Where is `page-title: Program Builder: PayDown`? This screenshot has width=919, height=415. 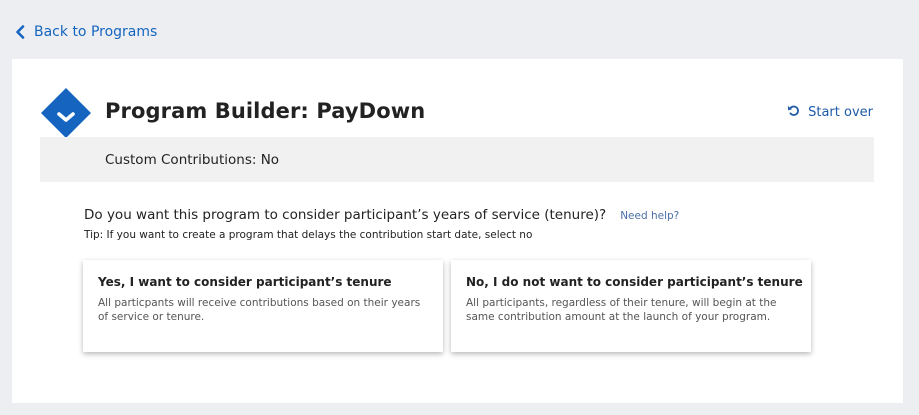 page-title: Program Builder: PayDown is located at coordinates (265, 111).